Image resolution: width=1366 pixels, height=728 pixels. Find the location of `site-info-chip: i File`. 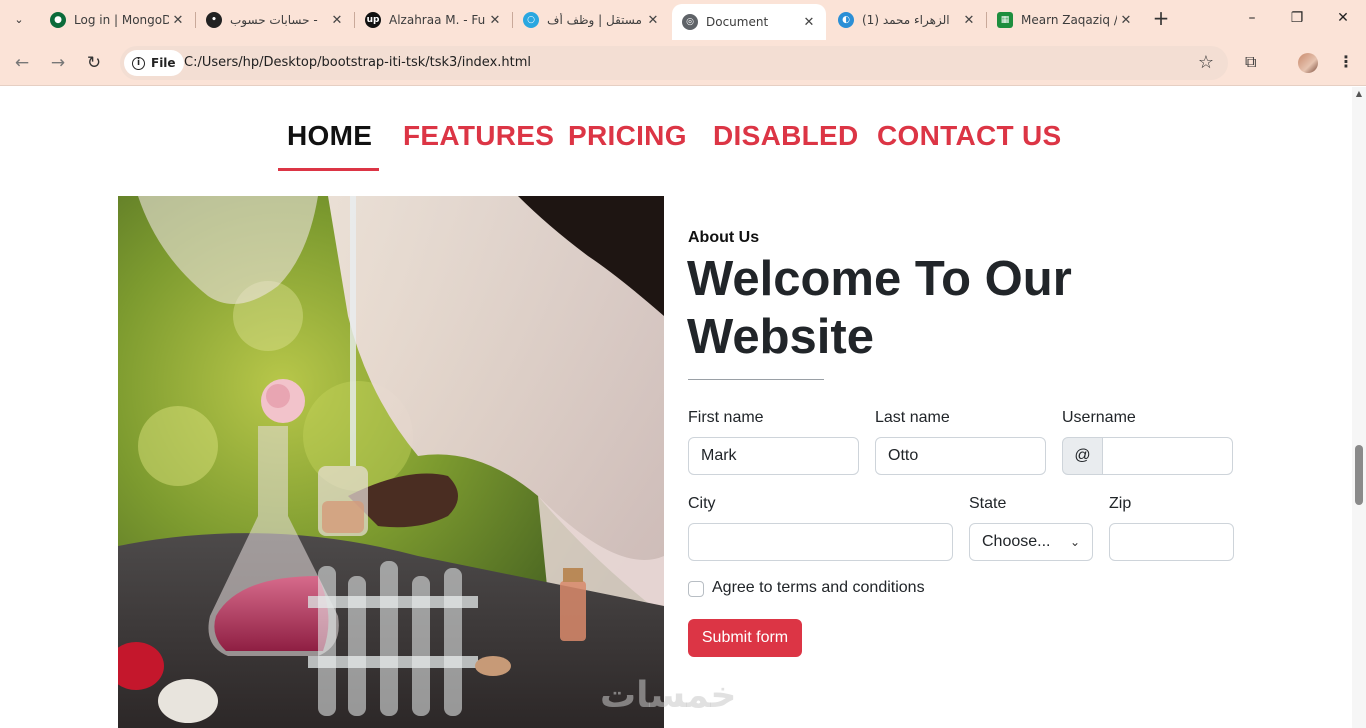

site-info-chip: i File is located at coordinates (154, 63).